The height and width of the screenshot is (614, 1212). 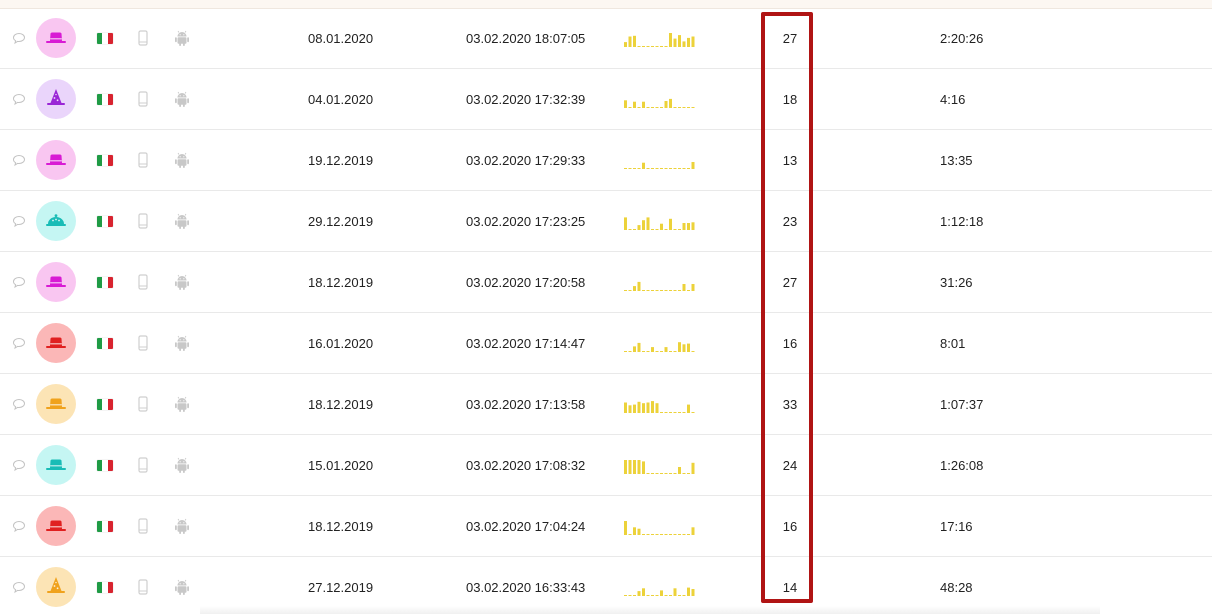 What do you see at coordinates (526, 221) in the screenshot?
I see `last-seen-datetime: 03.02.2020 17:23:25` at bounding box center [526, 221].